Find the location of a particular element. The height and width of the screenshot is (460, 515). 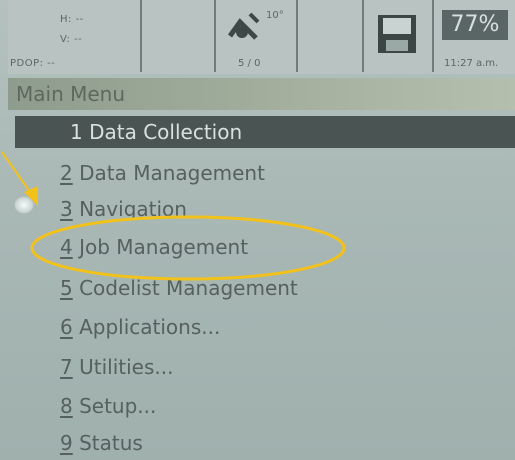

menu-item-number: 2 is located at coordinates (66, 173).